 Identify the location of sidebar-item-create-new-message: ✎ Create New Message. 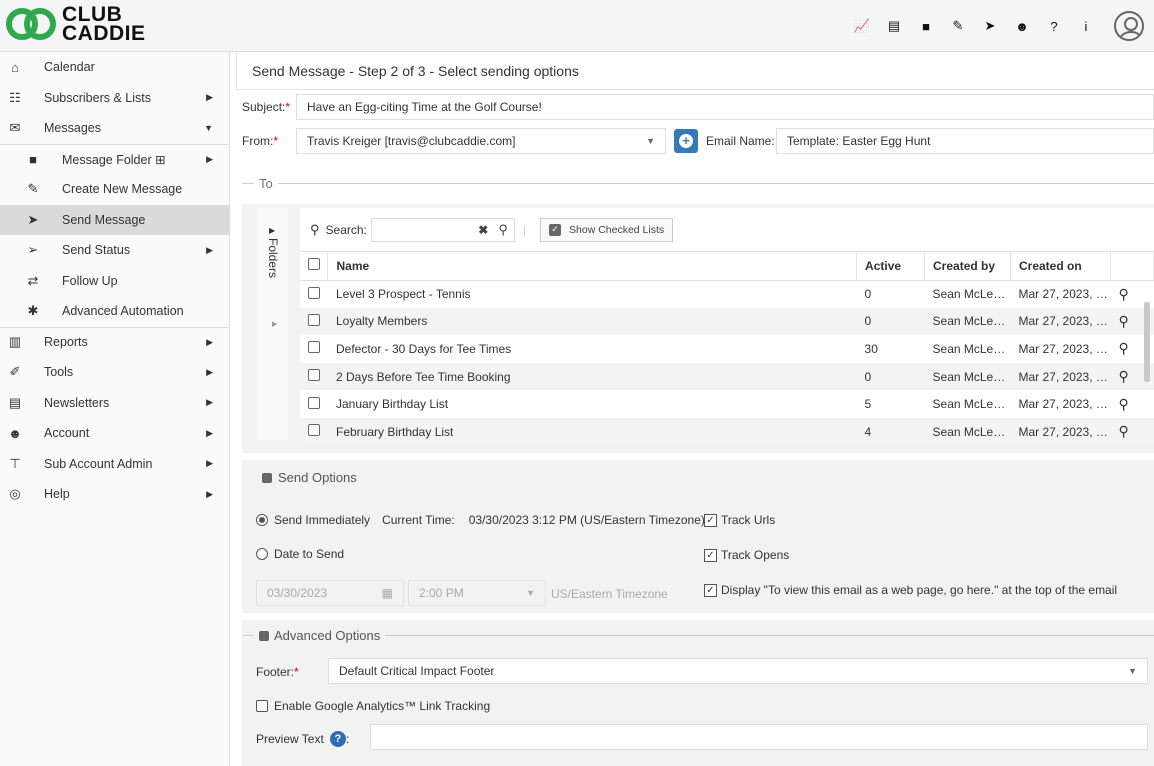
(114, 189).